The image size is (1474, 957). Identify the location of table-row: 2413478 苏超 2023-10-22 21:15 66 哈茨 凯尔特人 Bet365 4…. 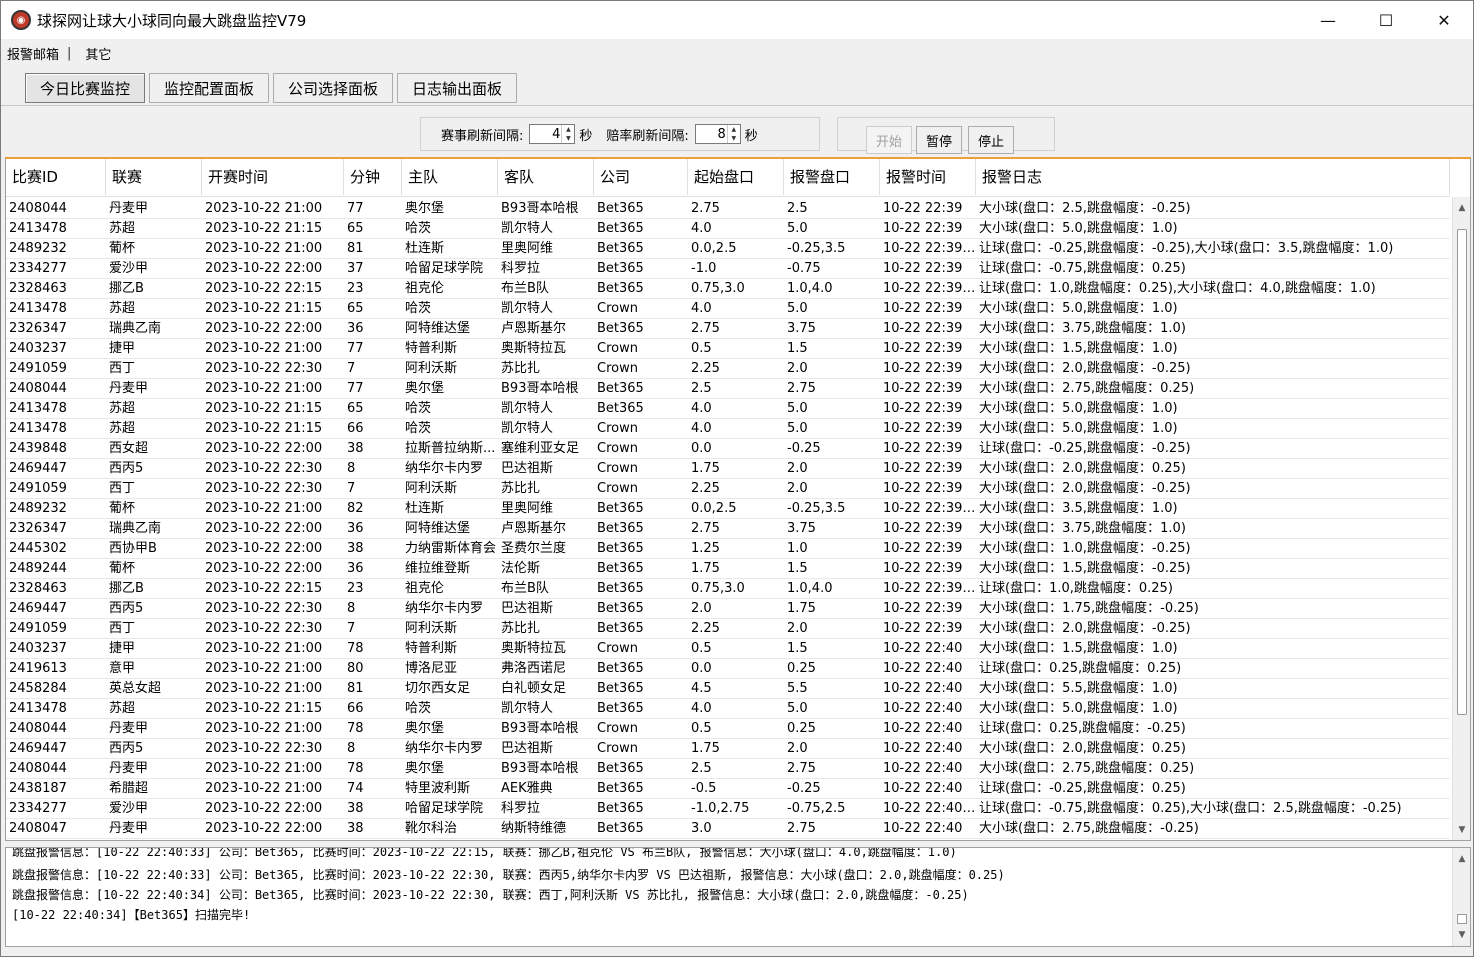
(728, 709).